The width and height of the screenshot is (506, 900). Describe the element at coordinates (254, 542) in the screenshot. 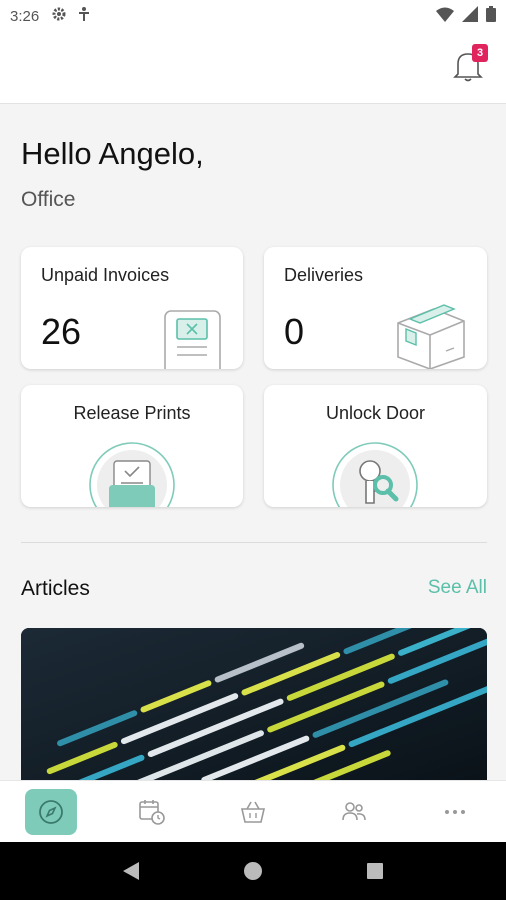

I see `section-divider` at that location.